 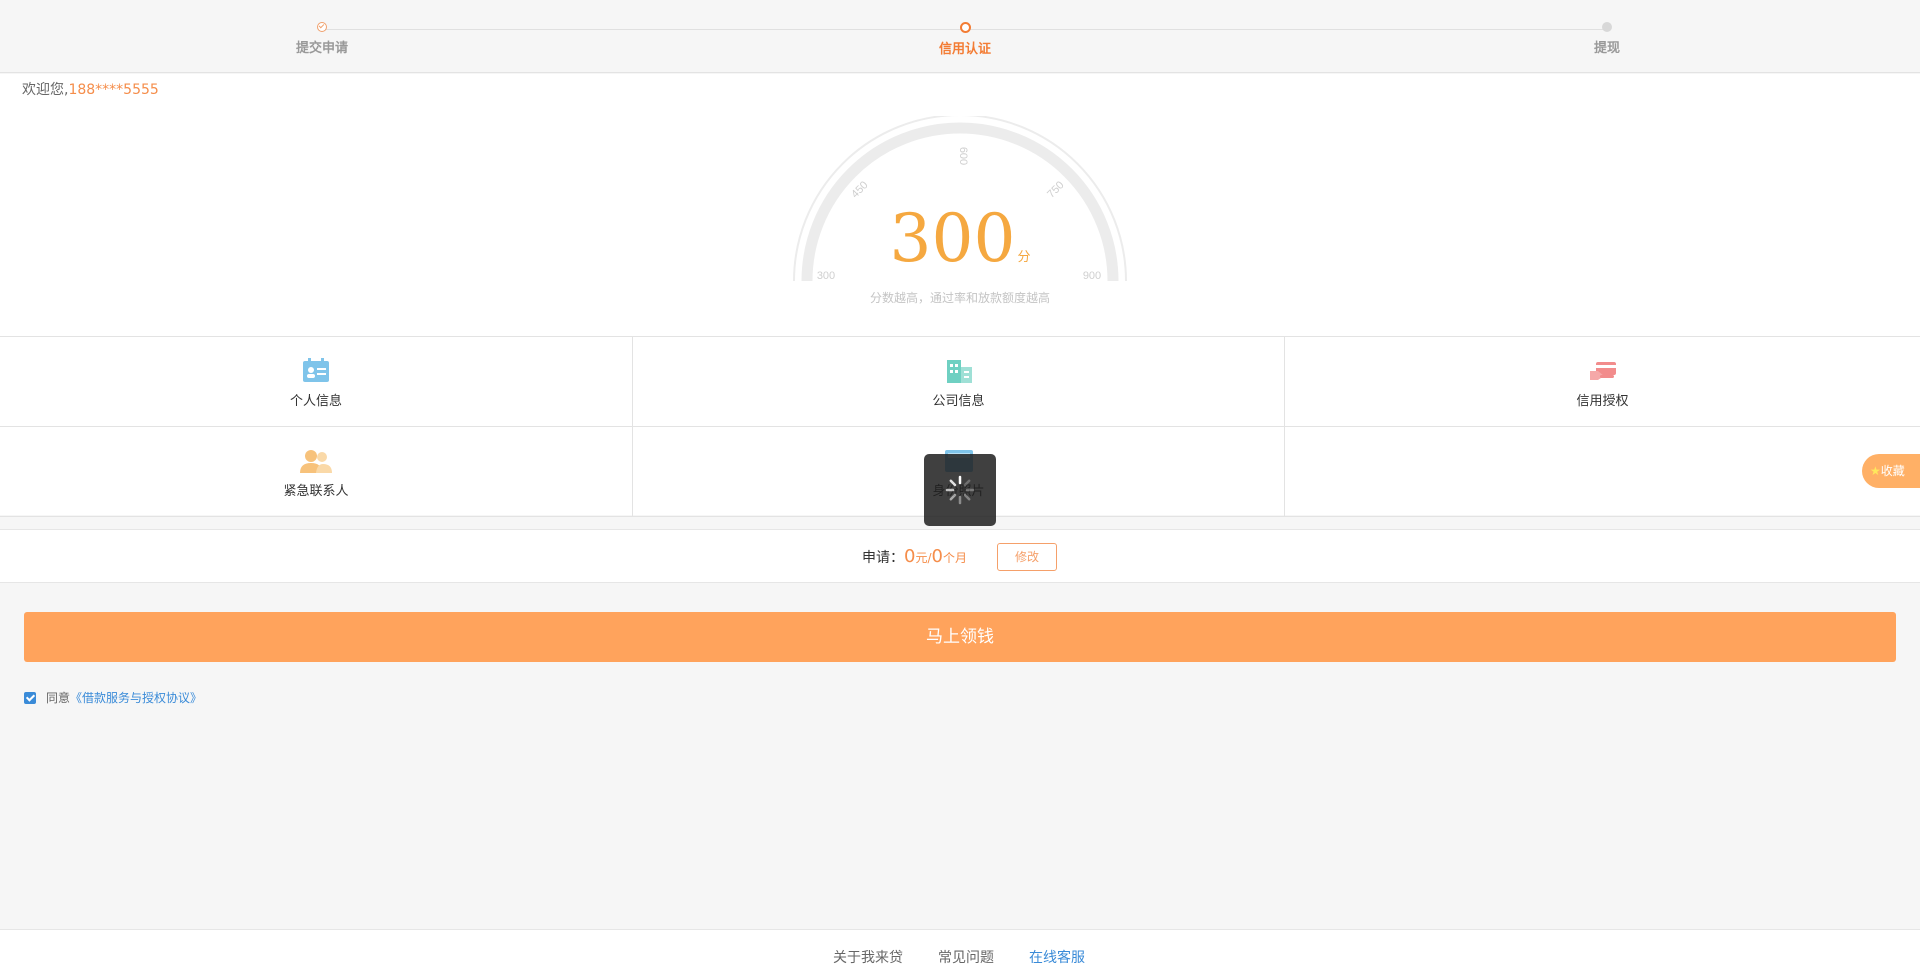 I want to click on welcome-text: 欢迎您,188****5555, so click(x=90, y=89).